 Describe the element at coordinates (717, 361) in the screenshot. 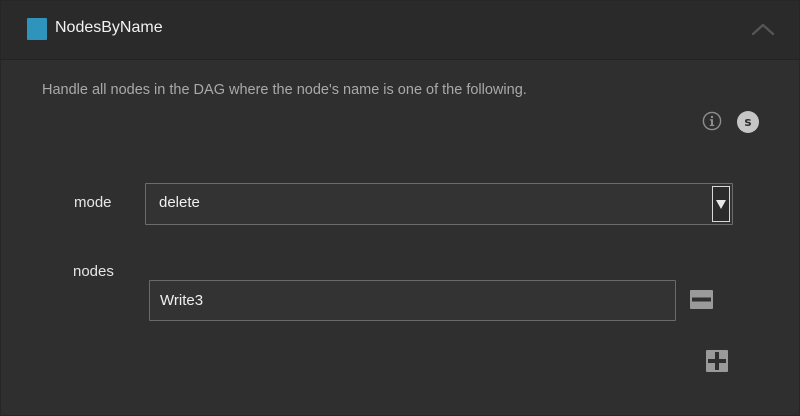

I see `plus-icon` at that location.